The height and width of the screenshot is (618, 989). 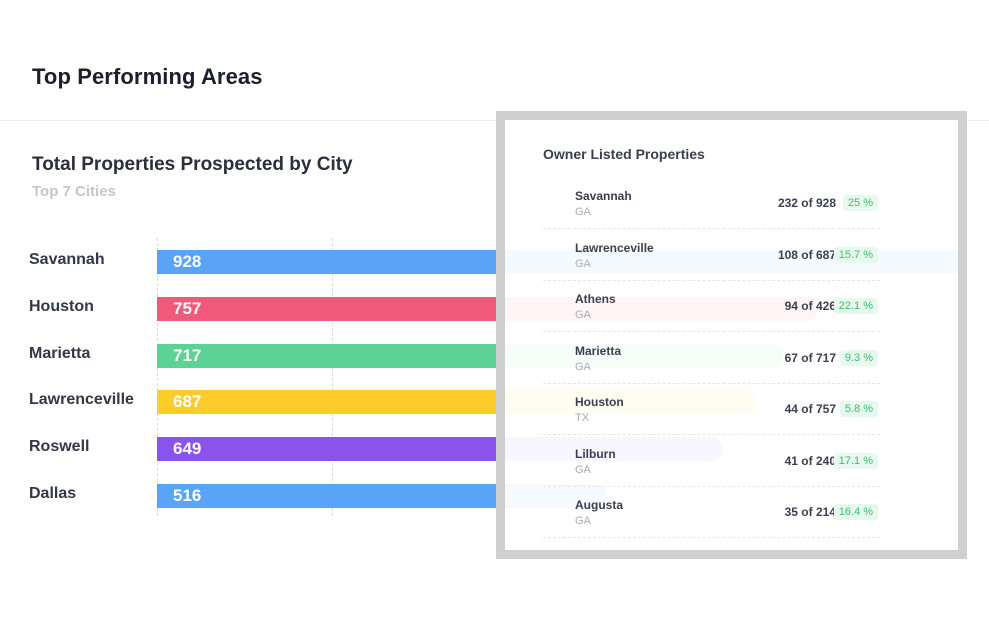 What do you see at coordinates (60, 353) in the screenshot?
I see `city-label: Marietta` at bounding box center [60, 353].